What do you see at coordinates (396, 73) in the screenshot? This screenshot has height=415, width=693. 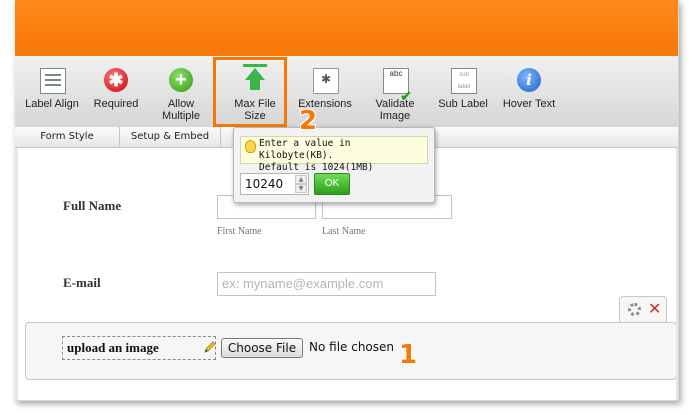 I see `validate-image-icon-text: abc` at bounding box center [396, 73].